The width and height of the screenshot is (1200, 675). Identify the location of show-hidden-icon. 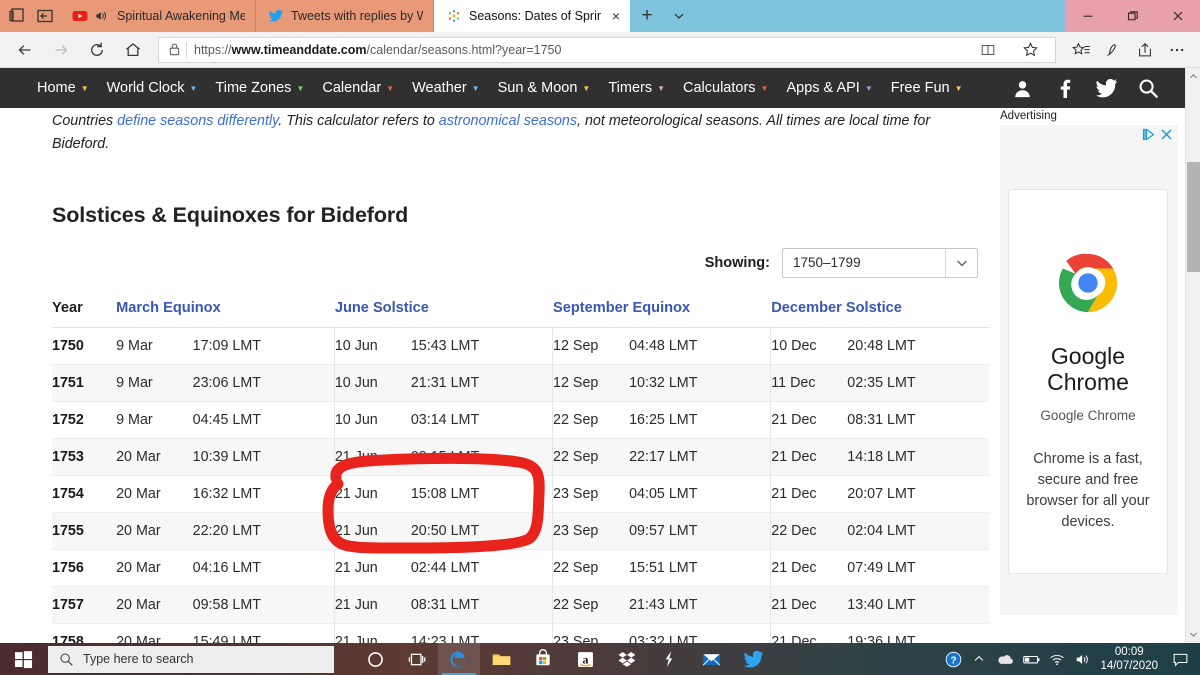
(979, 659).